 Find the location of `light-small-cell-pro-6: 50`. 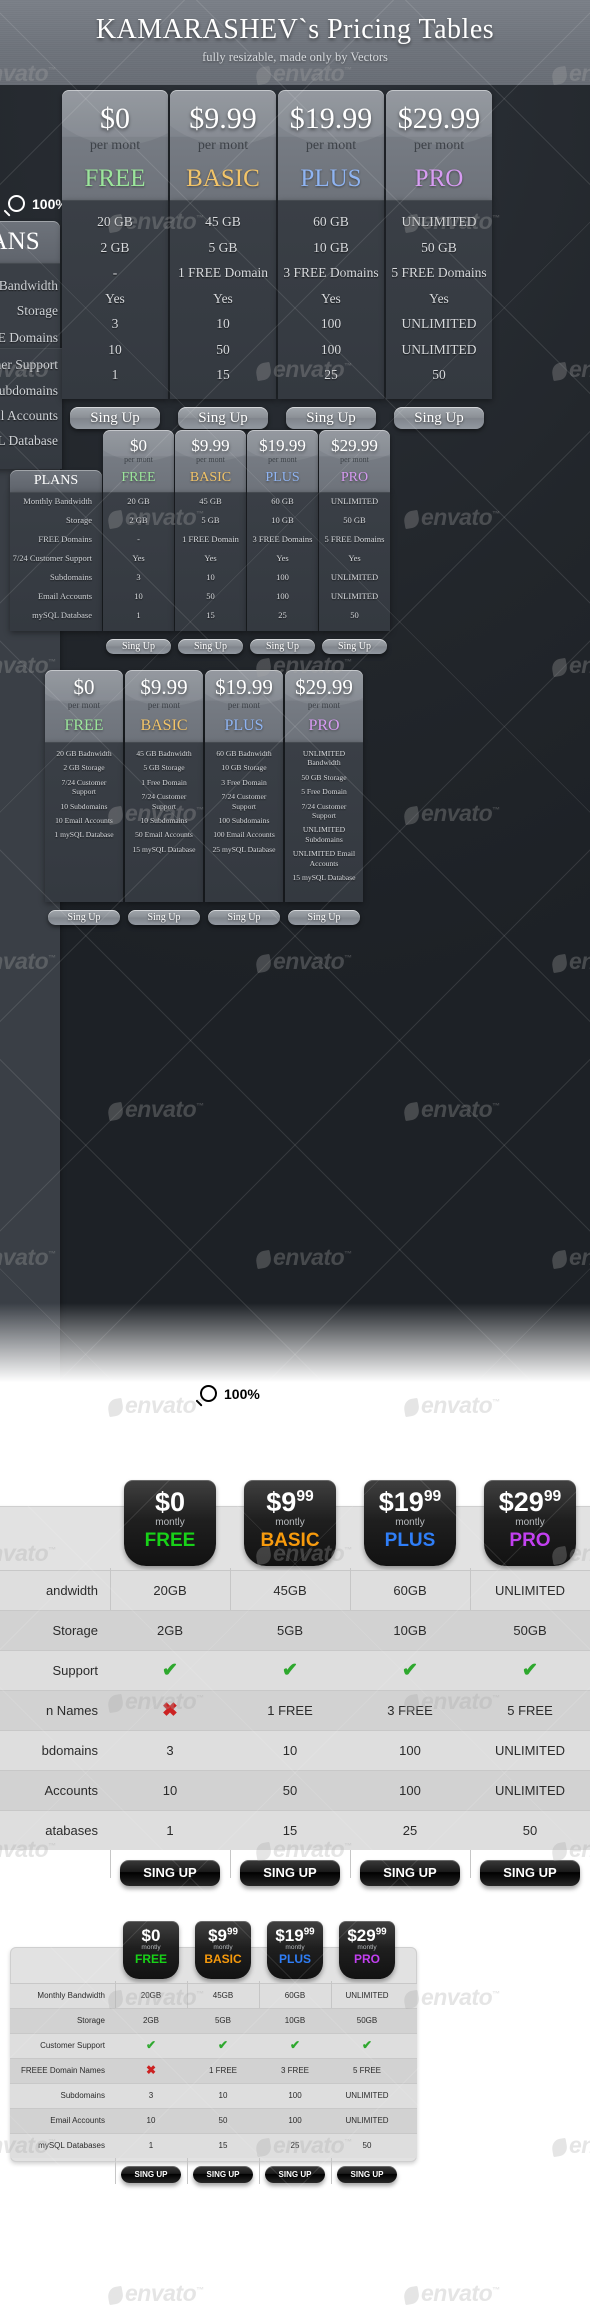

light-small-cell-pro-6: 50 is located at coordinates (367, 2145).